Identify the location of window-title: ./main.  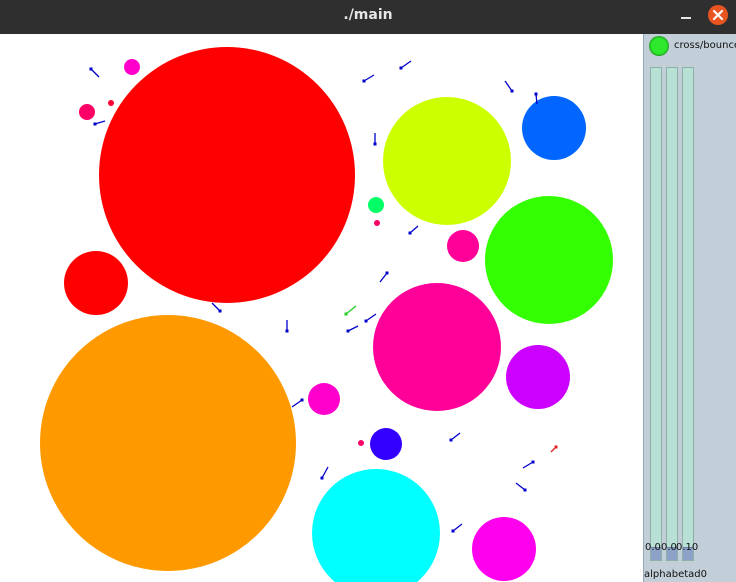
(368, 15).